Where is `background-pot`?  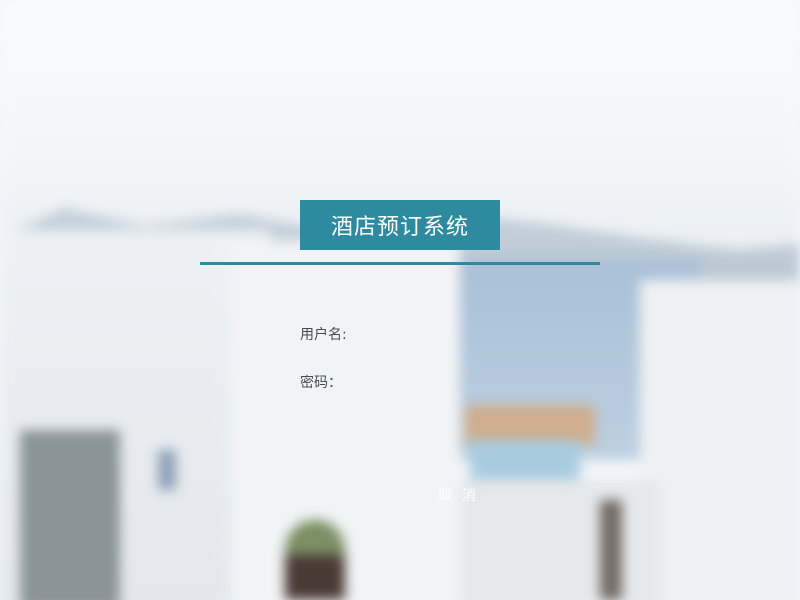 background-pot is located at coordinates (315, 577).